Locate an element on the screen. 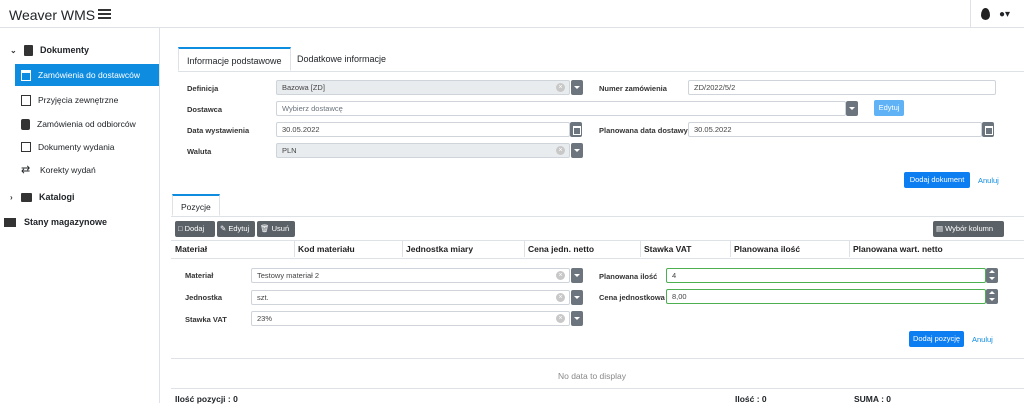 This screenshot has width=1024, height=404. dostawca-select: Wybierz dostawcę is located at coordinates (561, 108).